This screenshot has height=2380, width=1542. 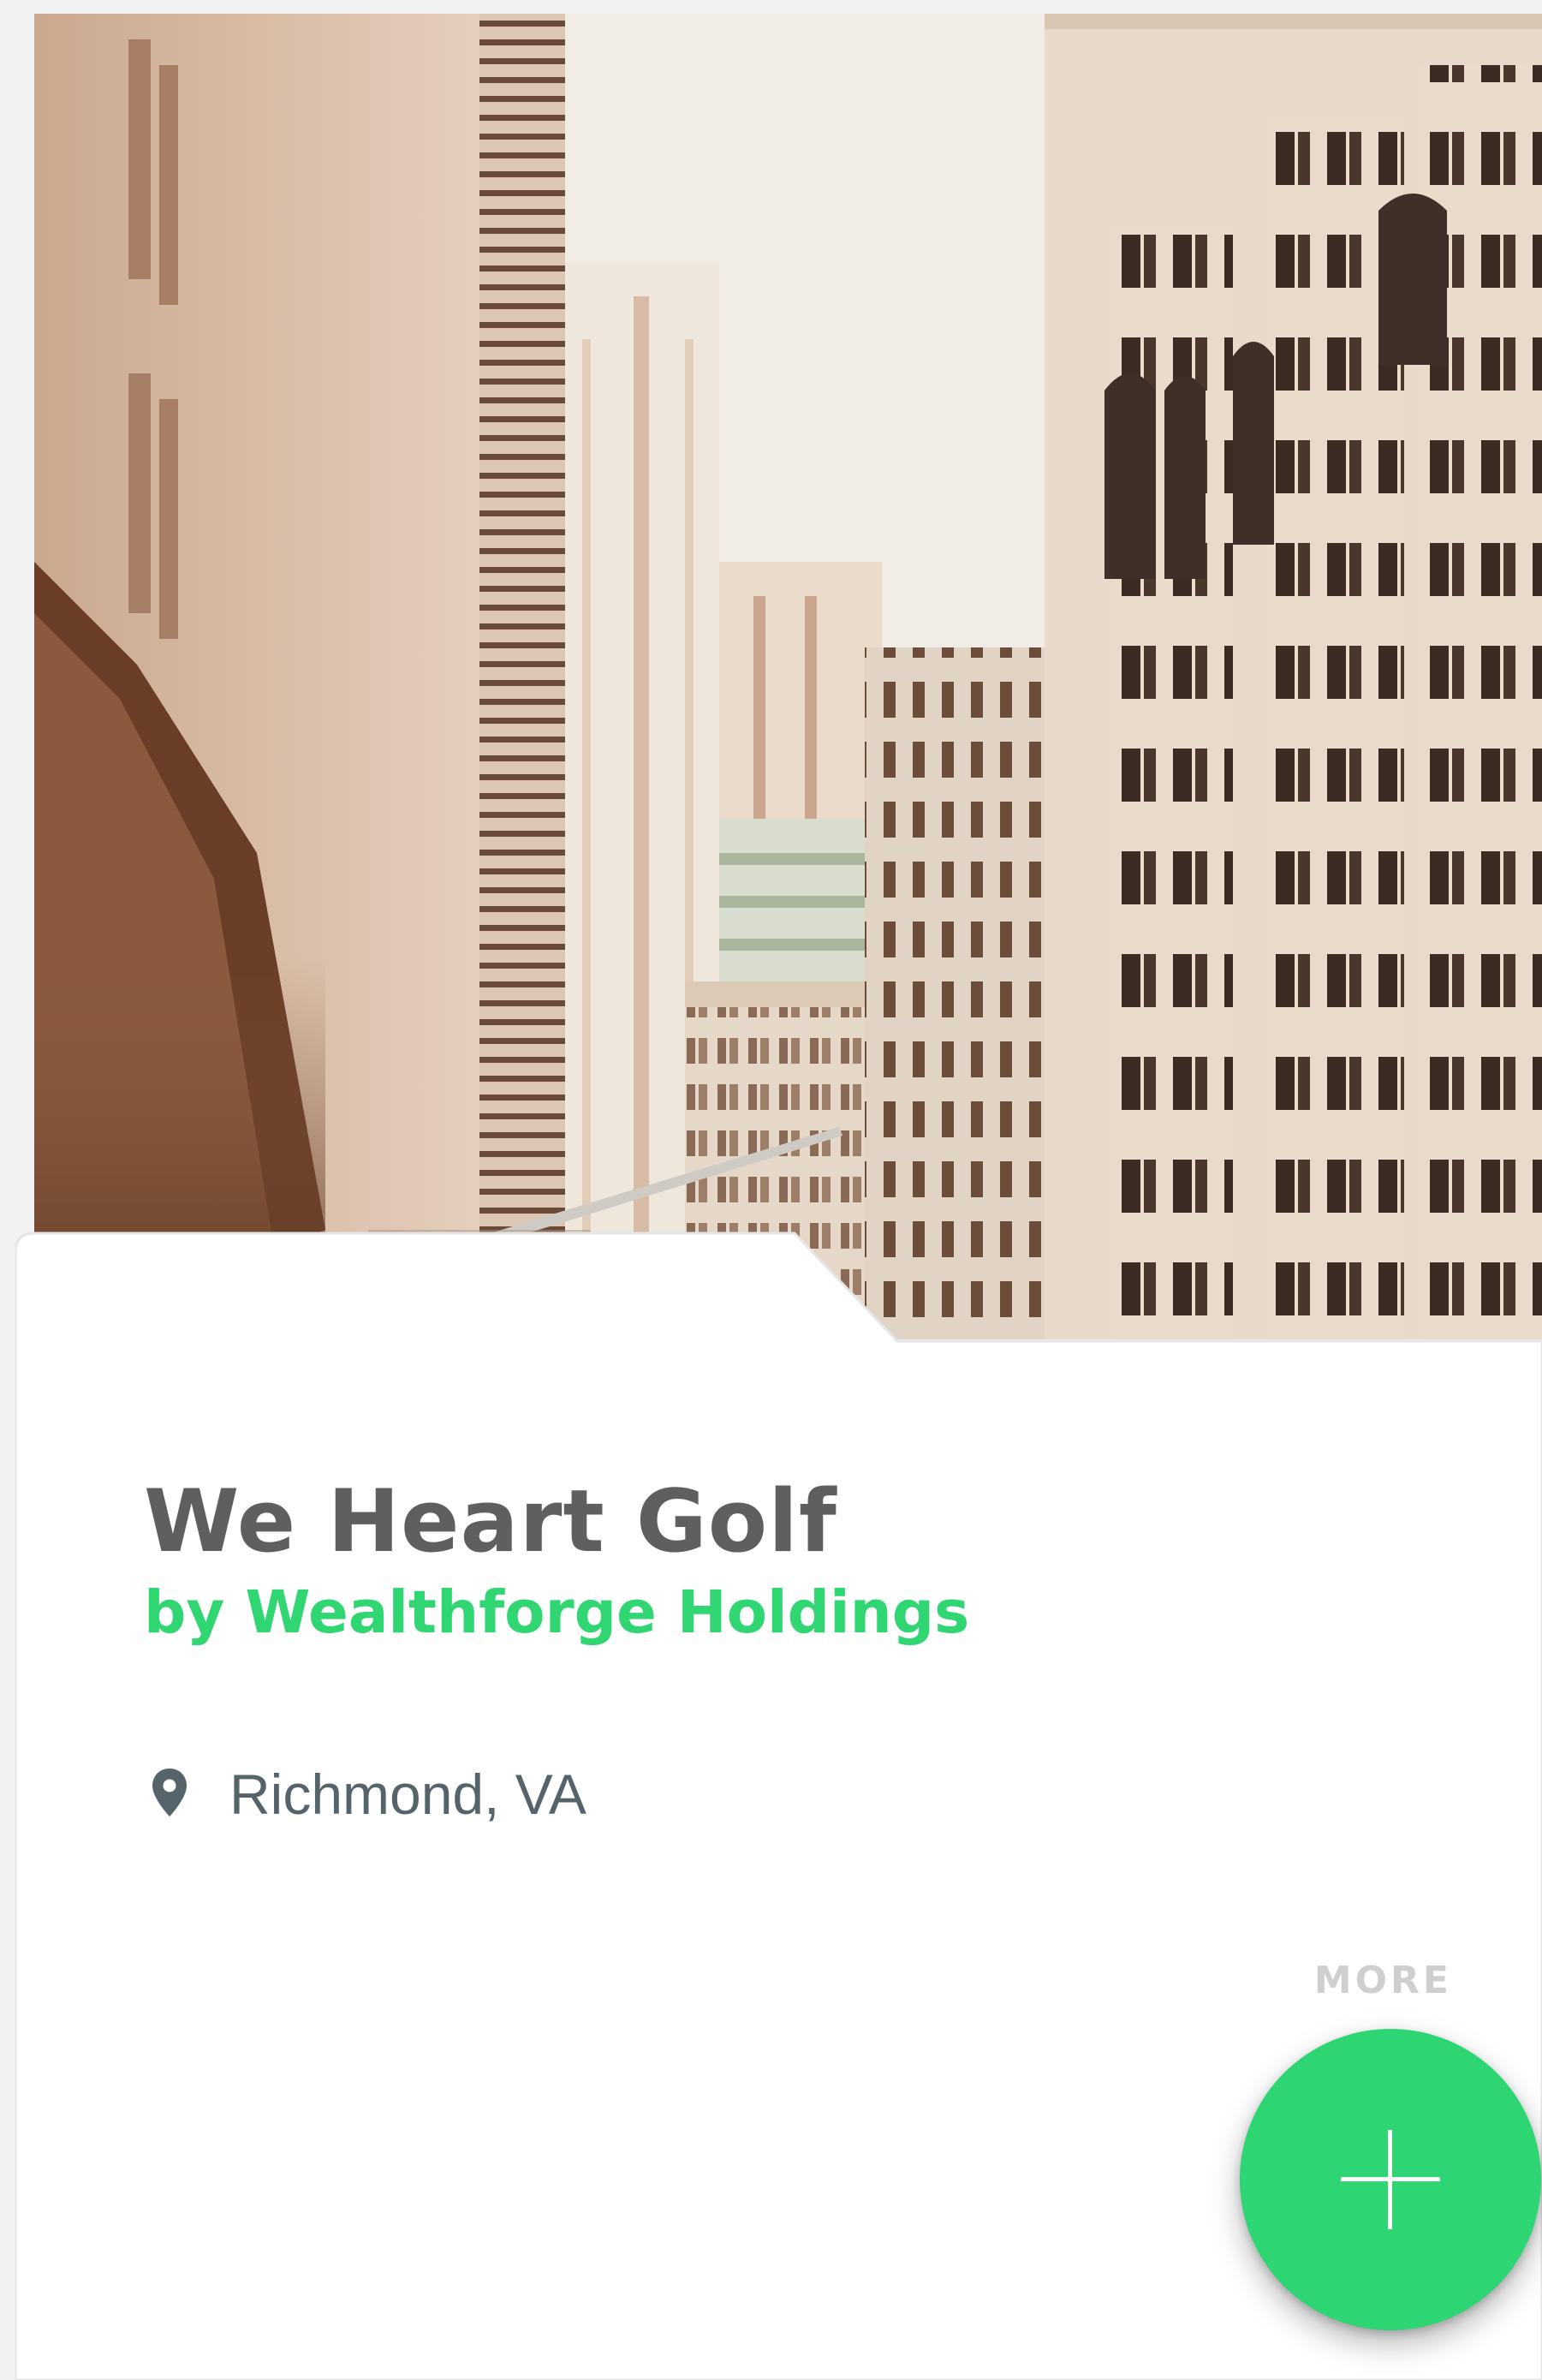 I want to click on map-pin-icon, so click(x=169, y=1792).